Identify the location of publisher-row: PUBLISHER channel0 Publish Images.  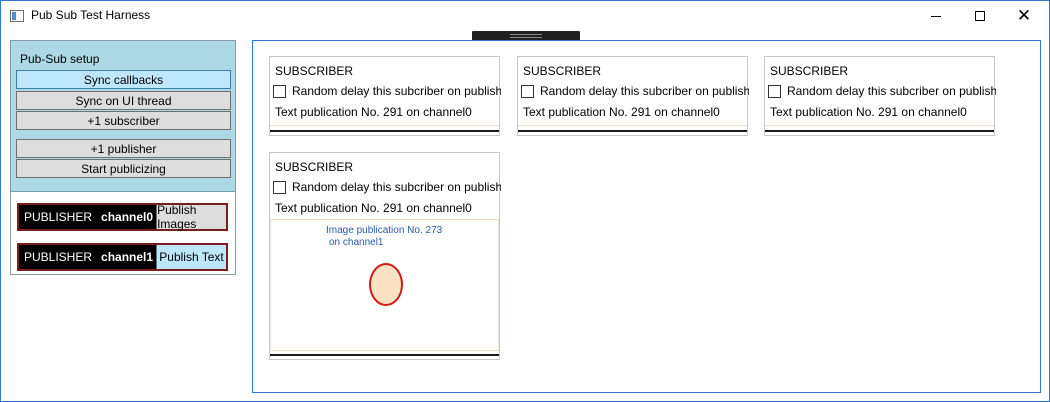
(122, 217).